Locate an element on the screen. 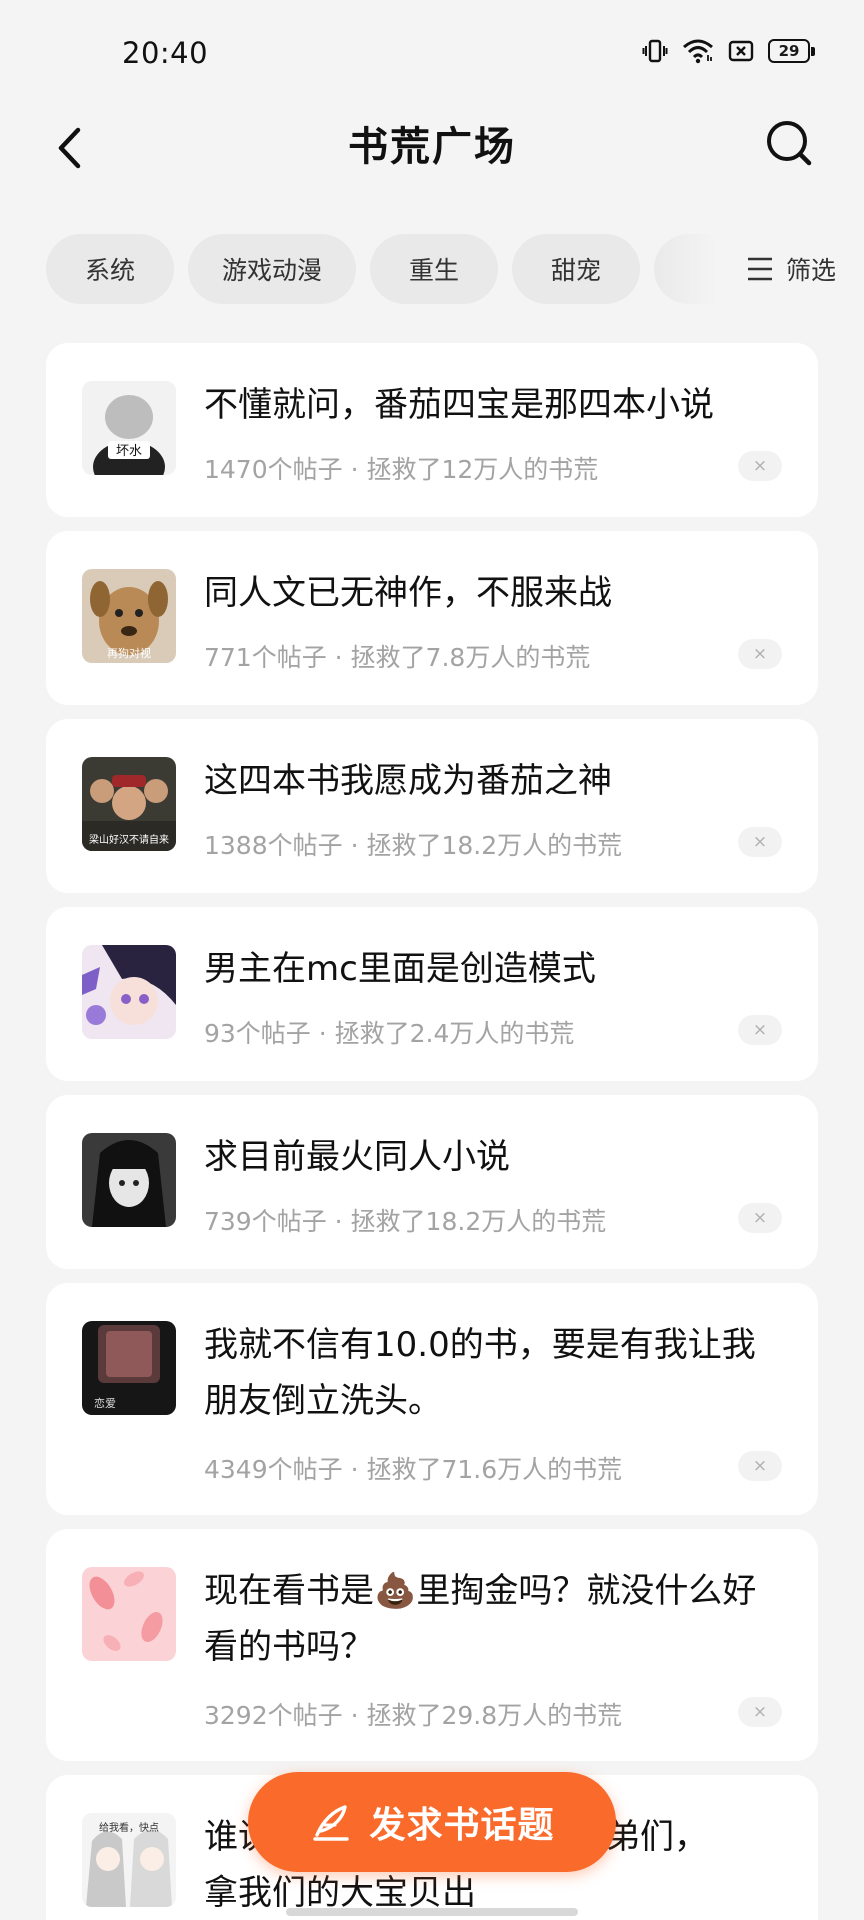 This screenshot has height=1920, width=864. topic-meta: 1388个帖子 · 拯救了18.2万人的书荒 is located at coordinates (413, 845).